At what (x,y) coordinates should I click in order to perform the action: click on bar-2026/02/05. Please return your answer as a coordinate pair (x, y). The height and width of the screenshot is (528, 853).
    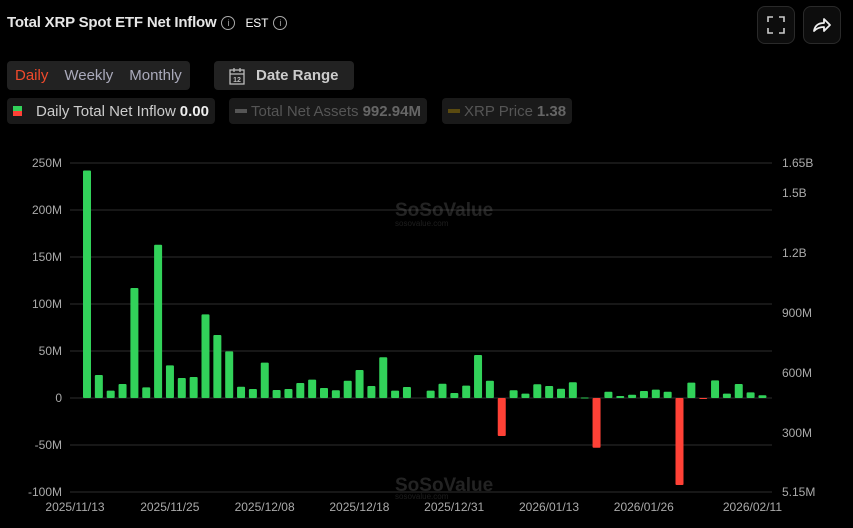
    Looking at the image, I should click on (750, 395).